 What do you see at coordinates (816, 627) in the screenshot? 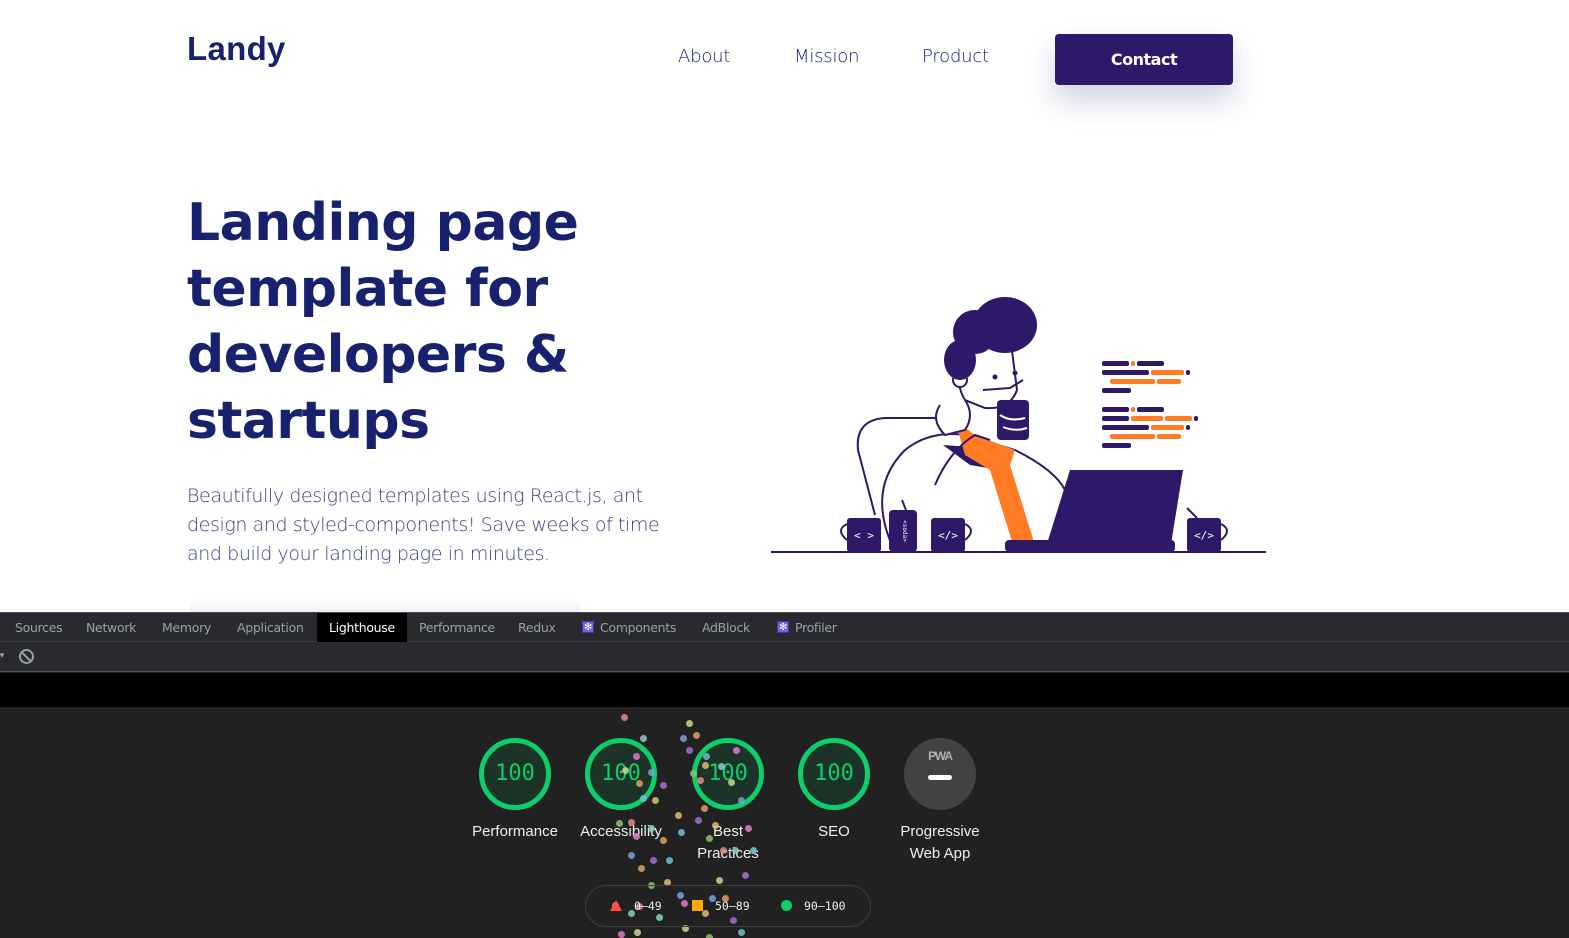
I see `tab-label: Profiler` at bounding box center [816, 627].